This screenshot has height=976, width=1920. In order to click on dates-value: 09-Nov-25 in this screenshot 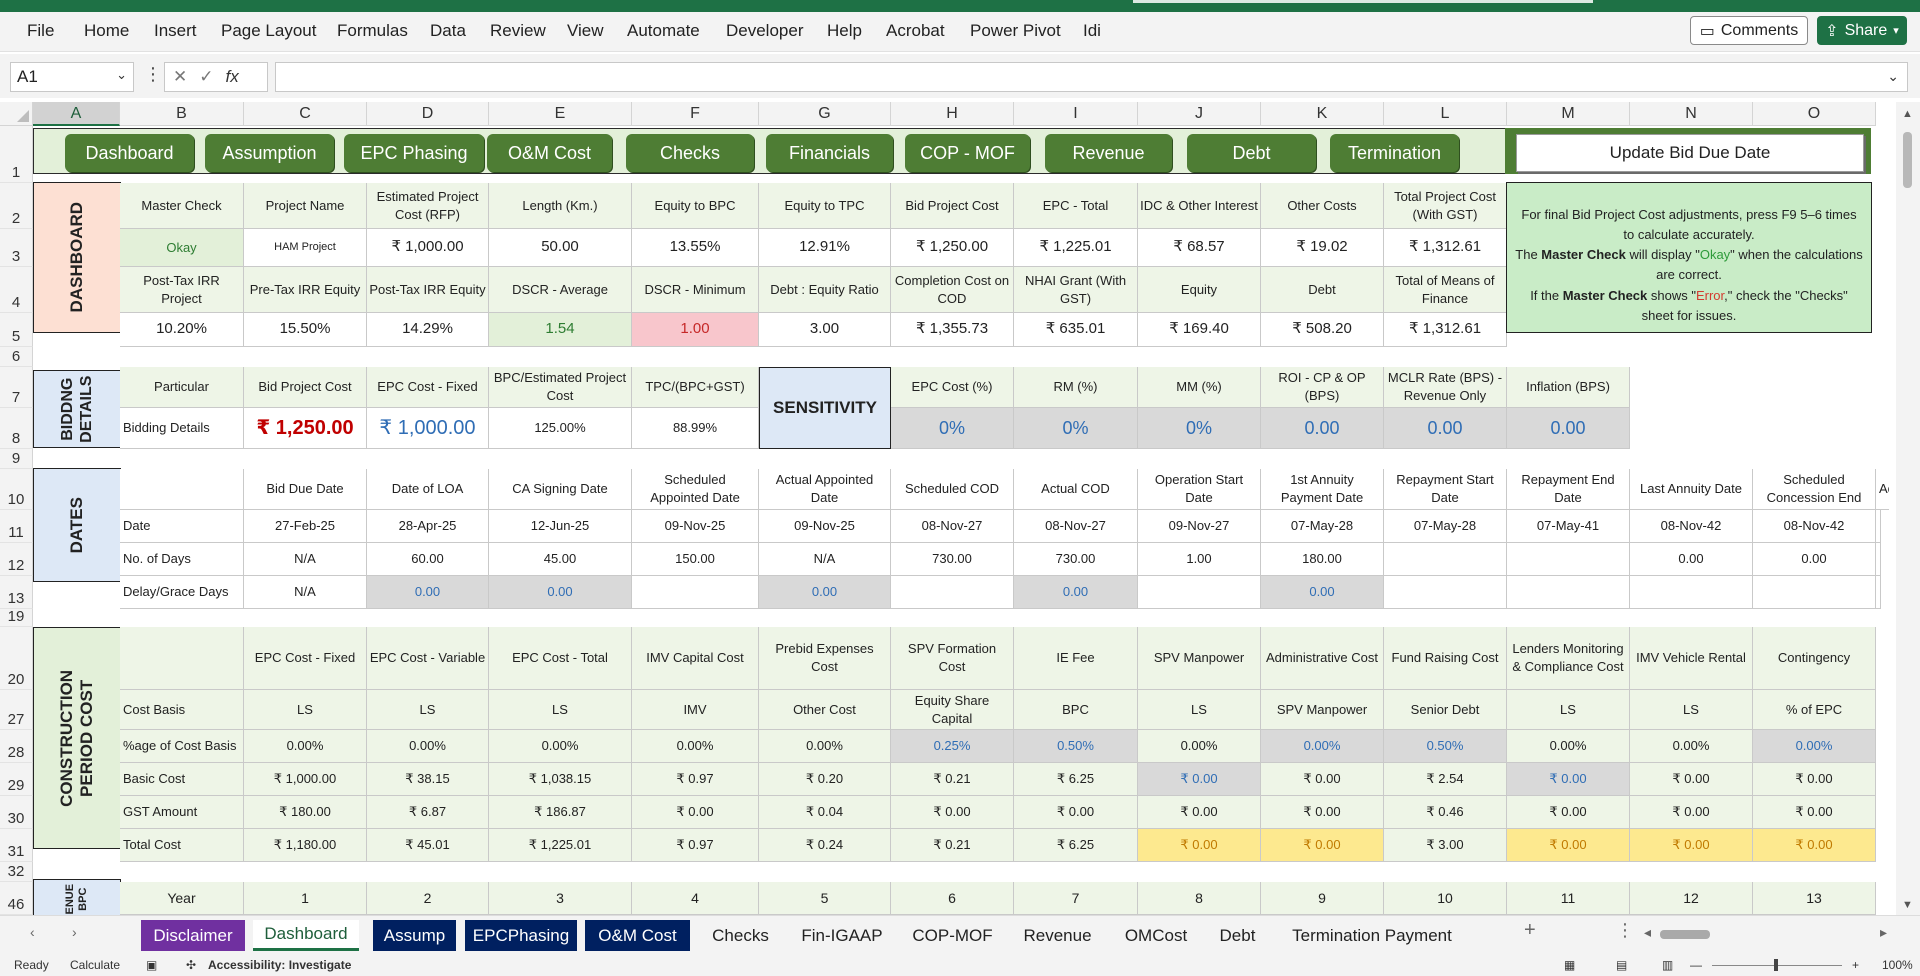, I will do `click(825, 526)`.